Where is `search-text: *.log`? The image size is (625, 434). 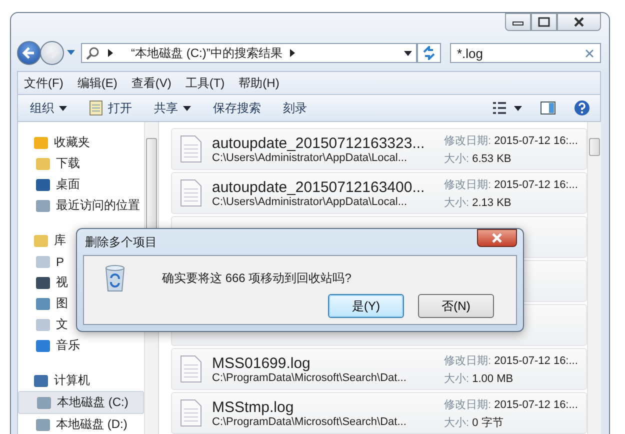
search-text: *.log is located at coordinates (470, 53).